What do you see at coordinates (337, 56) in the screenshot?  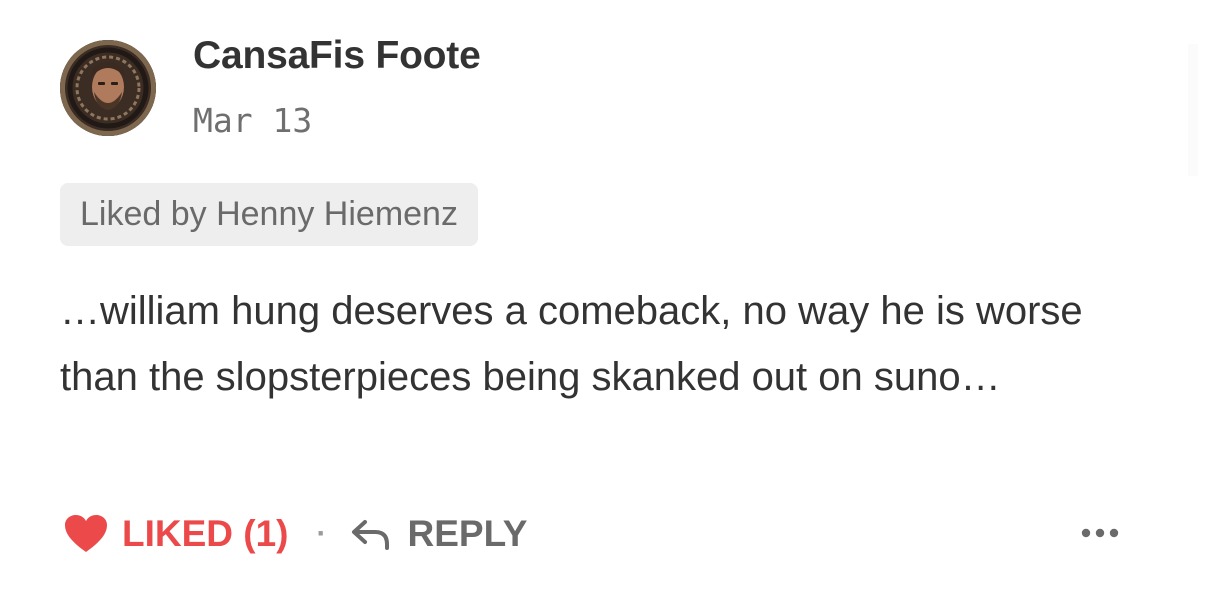 I see `author-name: CansaFis Foote` at bounding box center [337, 56].